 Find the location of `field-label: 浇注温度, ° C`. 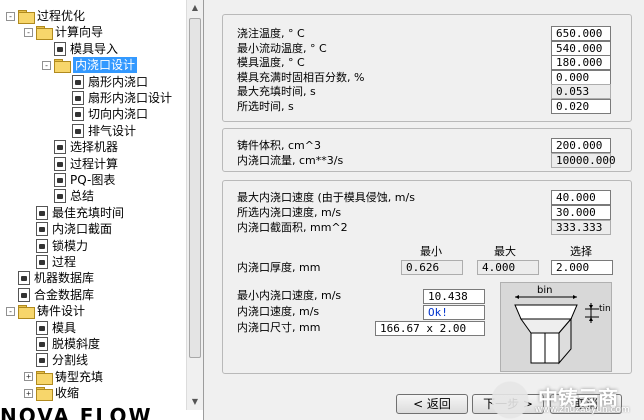

field-label: 浇注温度, ° C is located at coordinates (271, 33).